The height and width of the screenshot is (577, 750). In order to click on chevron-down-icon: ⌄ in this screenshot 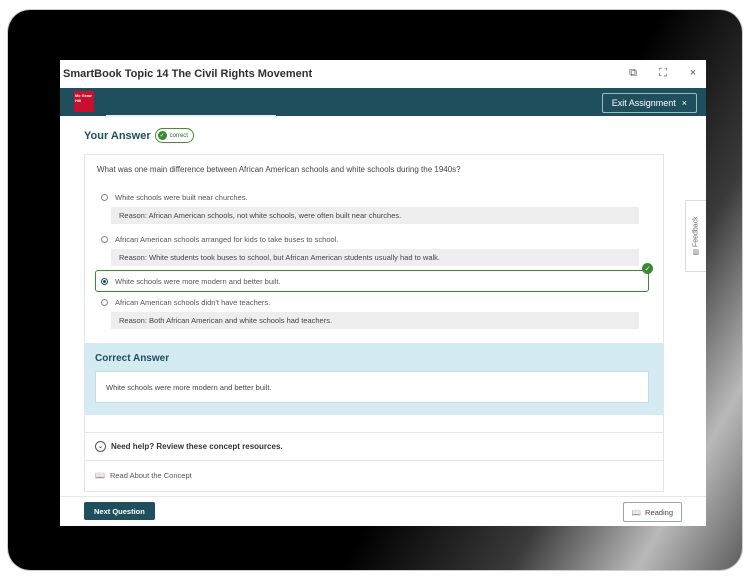, I will do `click(100, 446)`.